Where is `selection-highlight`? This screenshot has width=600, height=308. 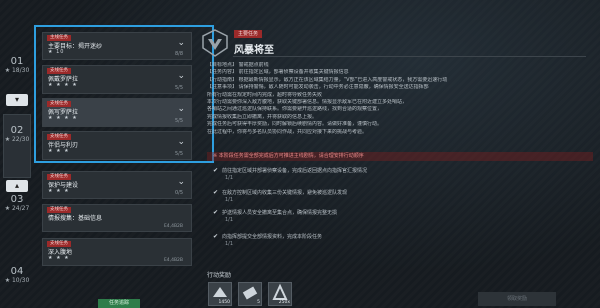
selection-highlight is located at coordinates (124, 94).